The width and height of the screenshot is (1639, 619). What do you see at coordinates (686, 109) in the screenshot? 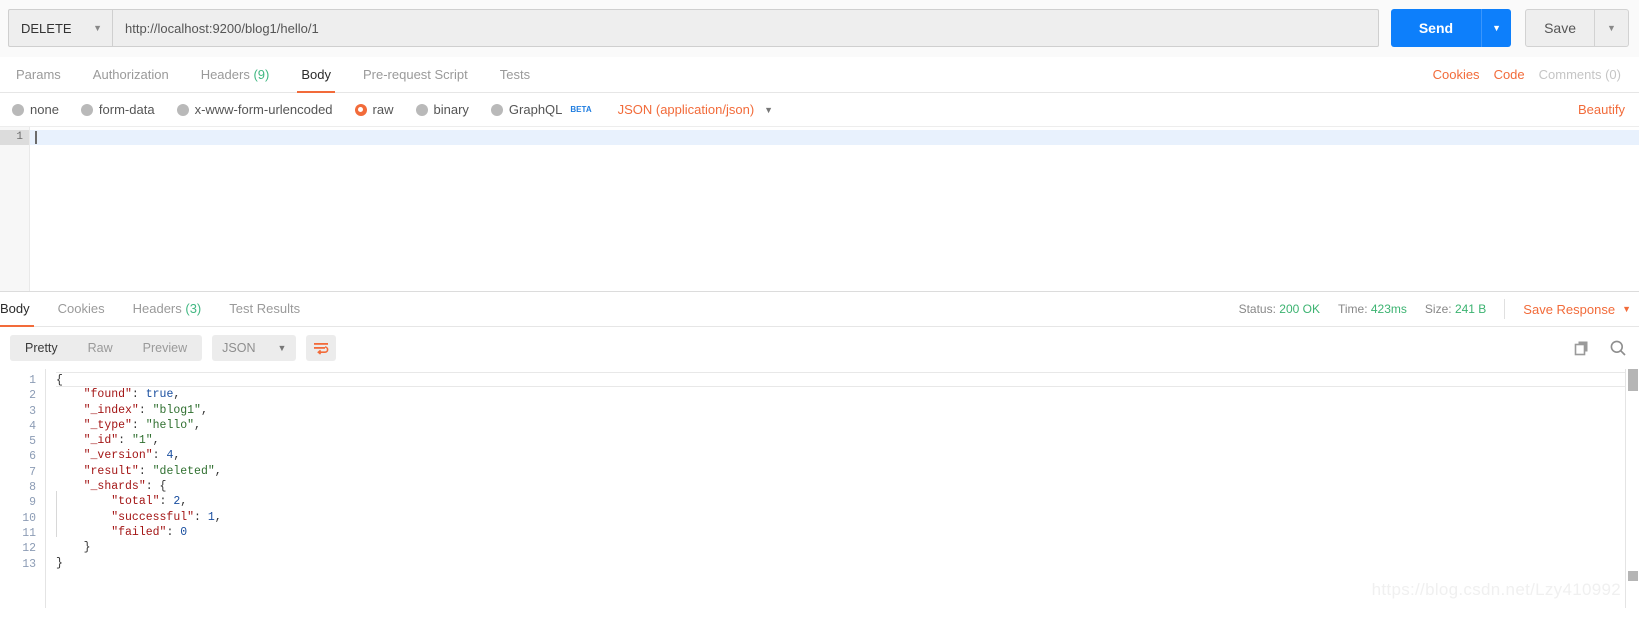
I see `content-type-select: JSON (application/json)` at bounding box center [686, 109].